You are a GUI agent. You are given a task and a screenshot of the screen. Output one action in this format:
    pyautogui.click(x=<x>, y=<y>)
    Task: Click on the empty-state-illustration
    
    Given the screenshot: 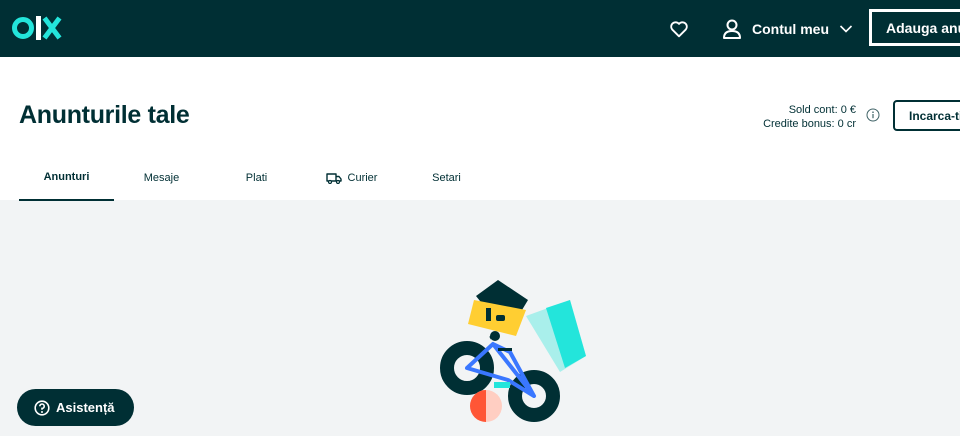 What is the action you would take?
    pyautogui.click(x=513, y=351)
    